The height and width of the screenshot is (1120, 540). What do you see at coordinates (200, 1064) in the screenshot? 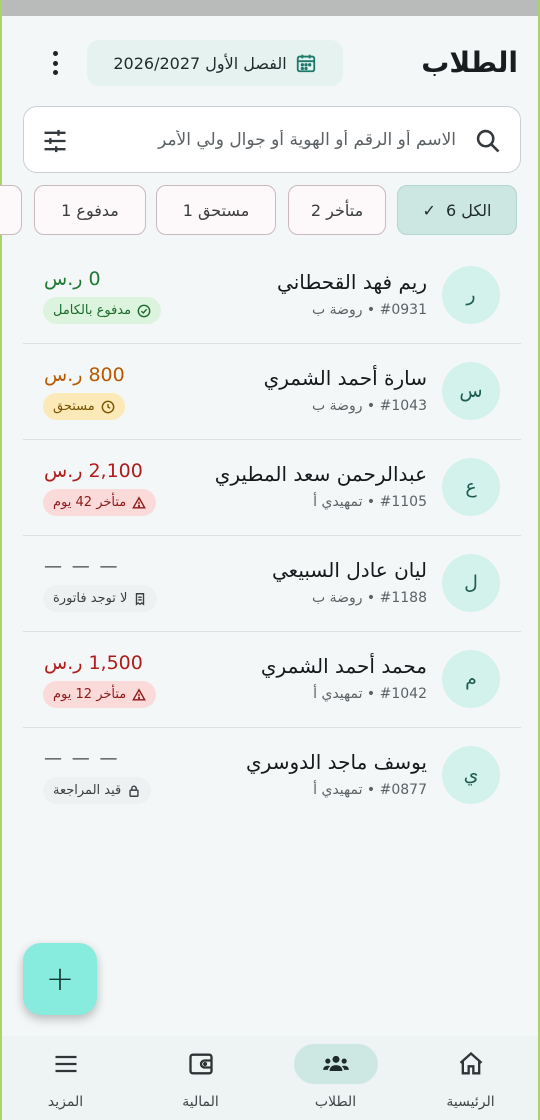
I see `wallet-icon` at bounding box center [200, 1064].